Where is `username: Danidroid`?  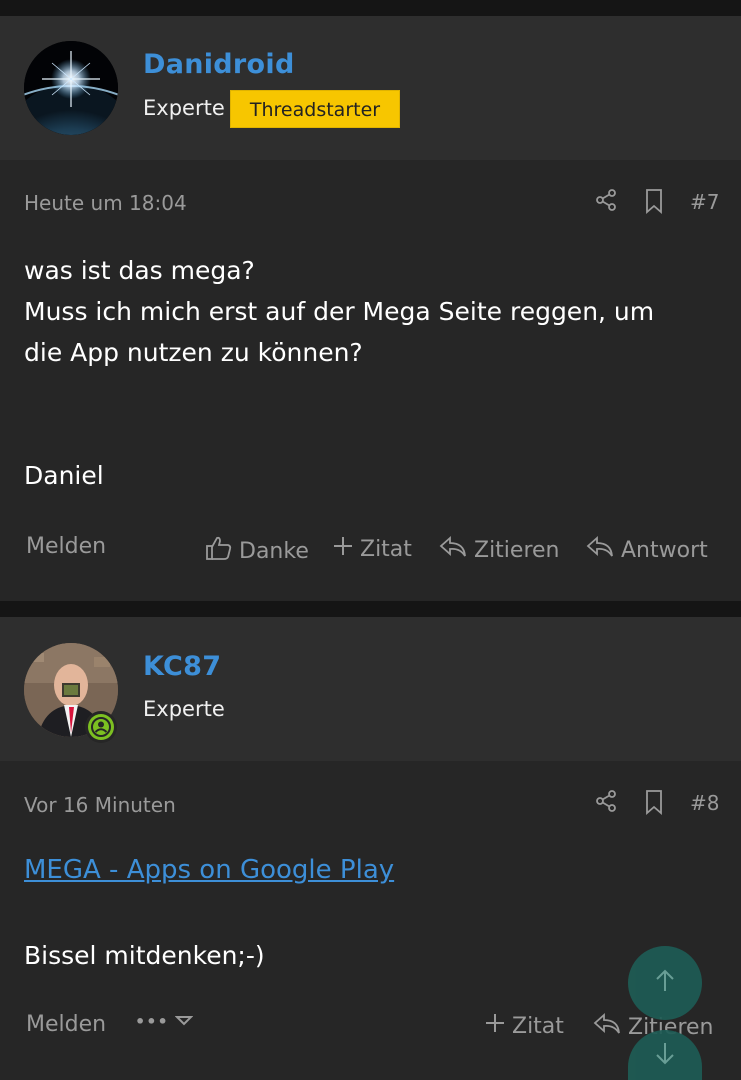 username: Danidroid is located at coordinates (219, 64).